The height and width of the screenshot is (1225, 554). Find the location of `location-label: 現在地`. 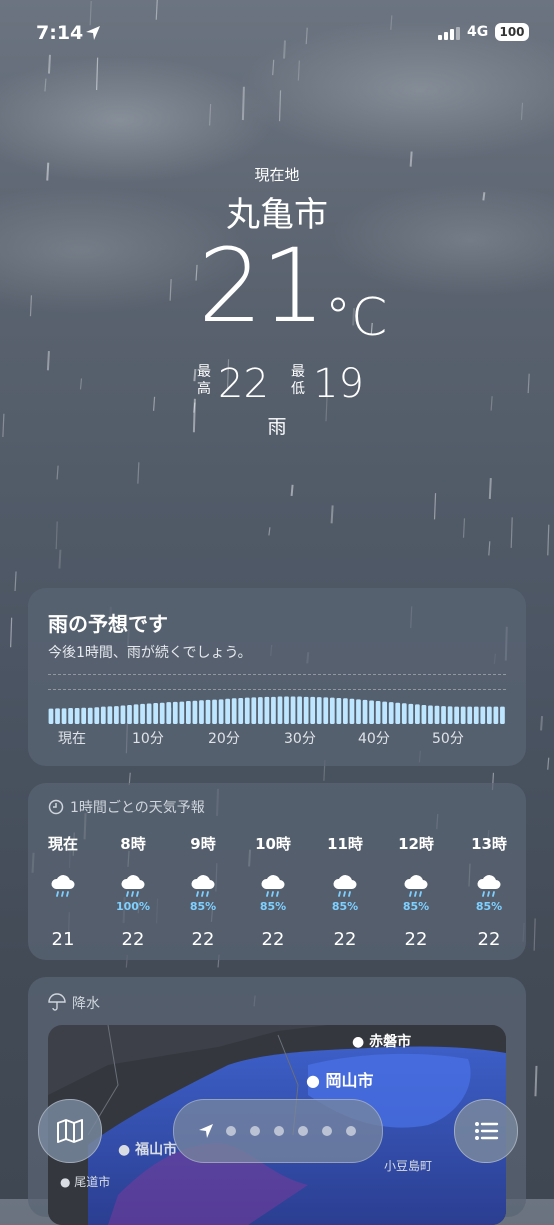

location-label: 現在地 is located at coordinates (277, 175).